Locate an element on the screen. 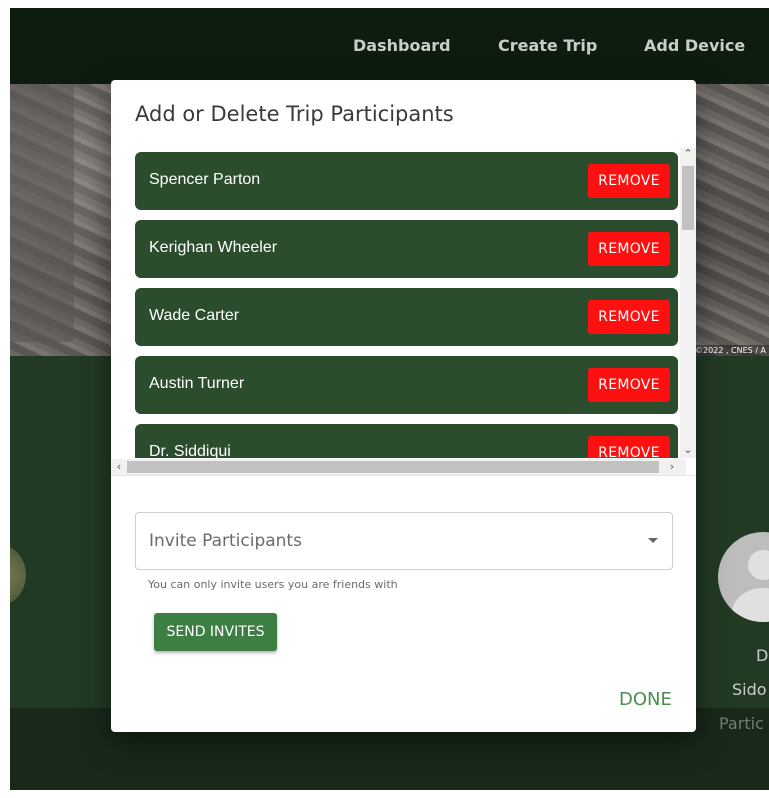  participant-row: Wade Carter REMOVE is located at coordinates (406, 317).